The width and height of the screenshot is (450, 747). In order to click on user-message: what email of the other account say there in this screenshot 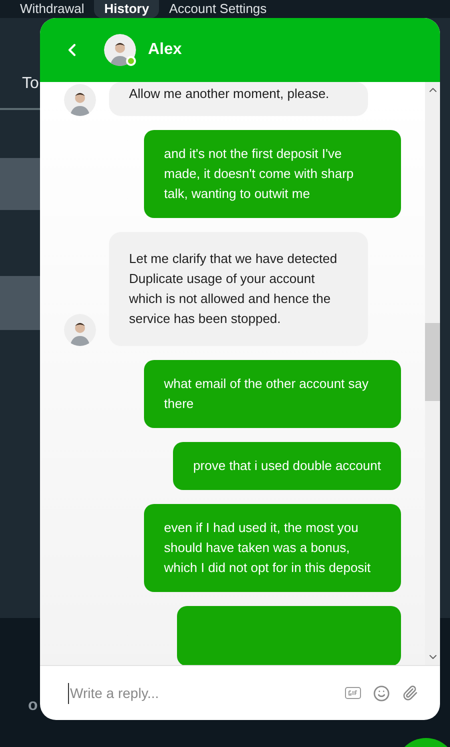, I will do `click(272, 394)`.